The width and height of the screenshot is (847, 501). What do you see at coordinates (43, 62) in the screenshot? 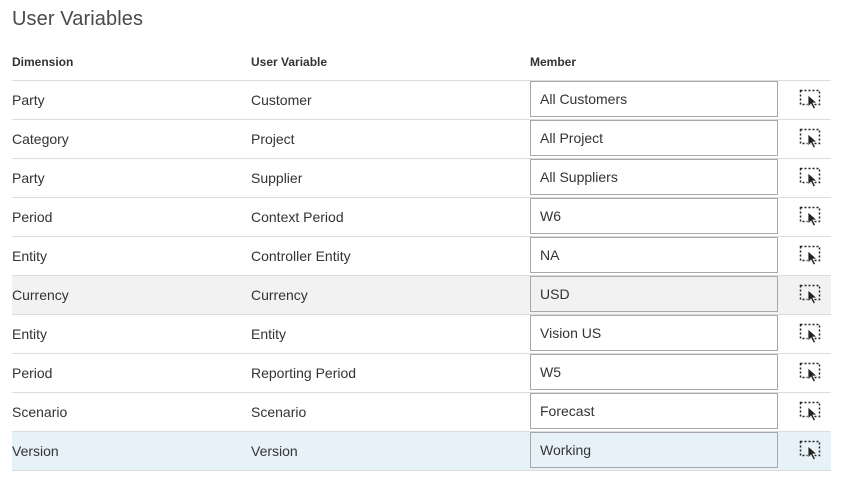
I see `column-header-dimension: Dimension` at bounding box center [43, 62].